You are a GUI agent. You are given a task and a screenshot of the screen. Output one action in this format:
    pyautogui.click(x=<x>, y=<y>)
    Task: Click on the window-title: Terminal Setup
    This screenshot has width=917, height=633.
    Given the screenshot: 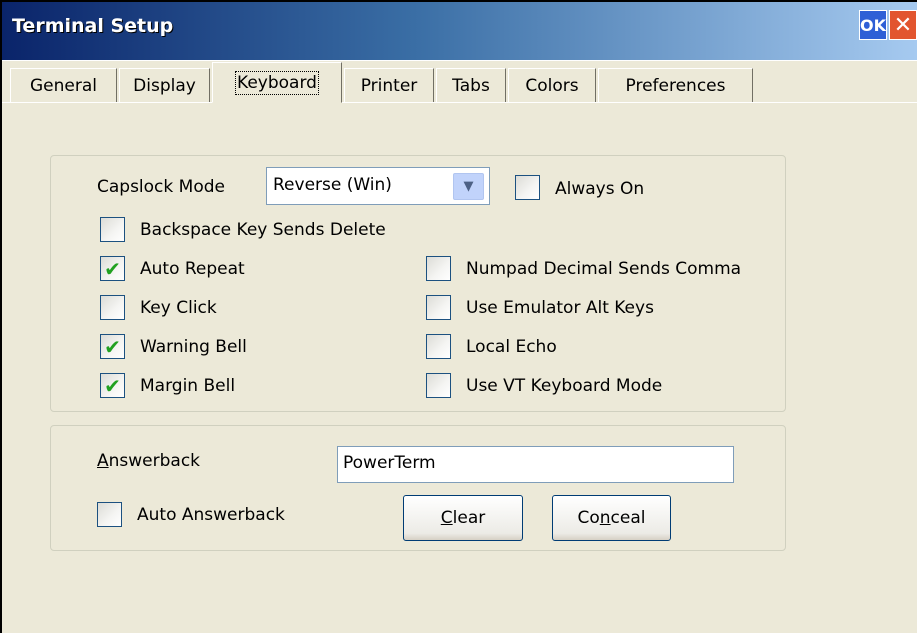 What is the action you would take?
    pyautogui.click(x=93, y=26)
    